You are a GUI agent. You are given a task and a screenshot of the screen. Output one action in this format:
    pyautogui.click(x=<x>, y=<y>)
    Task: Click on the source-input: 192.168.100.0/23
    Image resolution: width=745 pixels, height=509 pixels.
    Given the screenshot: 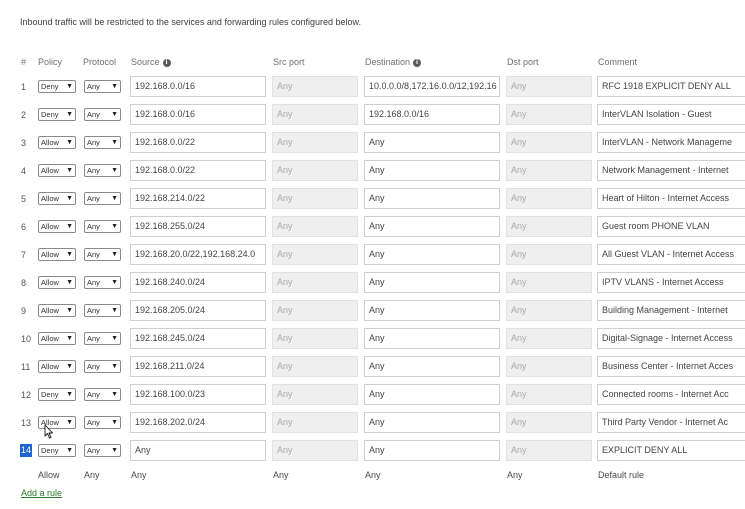 What is the action you would take?
    pyautogui.click(x=198, y=394)
    